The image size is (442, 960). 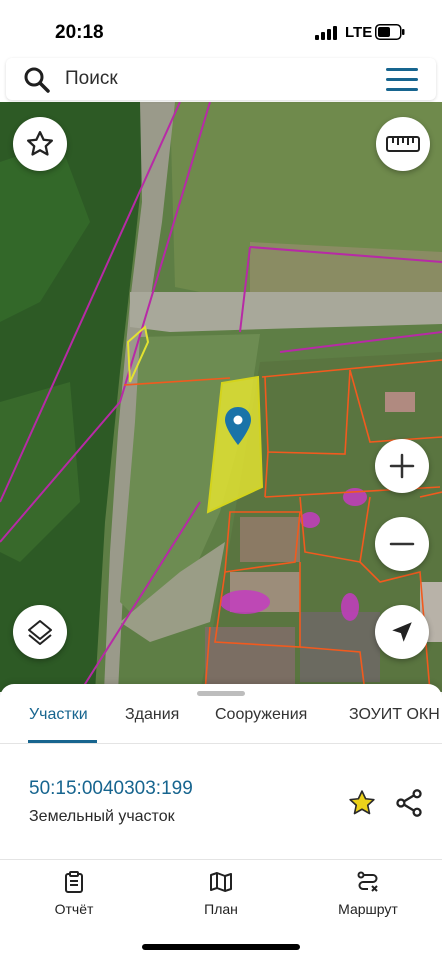 What do you see at coordinates (62, 741) in the screenshot?
I see `active-tab-indicator` at bounding box center [62, 741].